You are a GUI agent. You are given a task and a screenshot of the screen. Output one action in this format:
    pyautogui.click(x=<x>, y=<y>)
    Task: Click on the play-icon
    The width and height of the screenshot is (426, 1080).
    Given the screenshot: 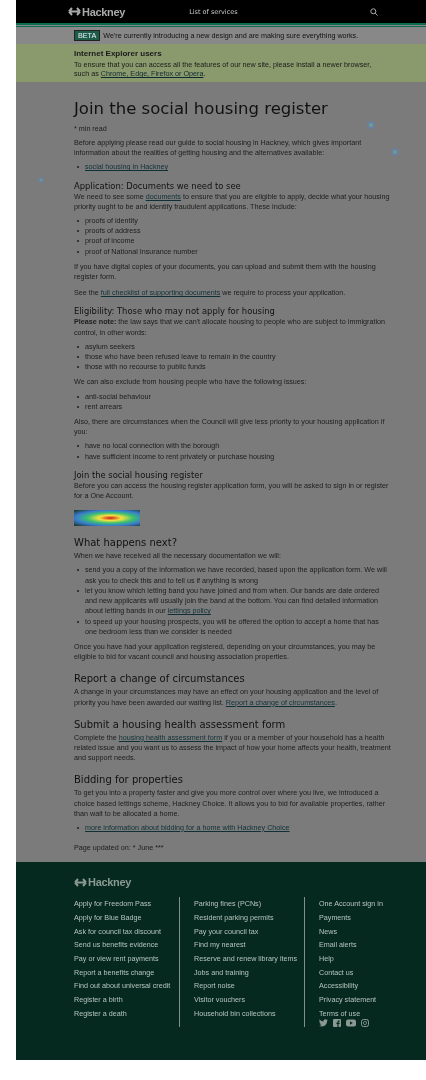 What is the action you would take?
    pyautogui.click(x=351, y=1023)
    